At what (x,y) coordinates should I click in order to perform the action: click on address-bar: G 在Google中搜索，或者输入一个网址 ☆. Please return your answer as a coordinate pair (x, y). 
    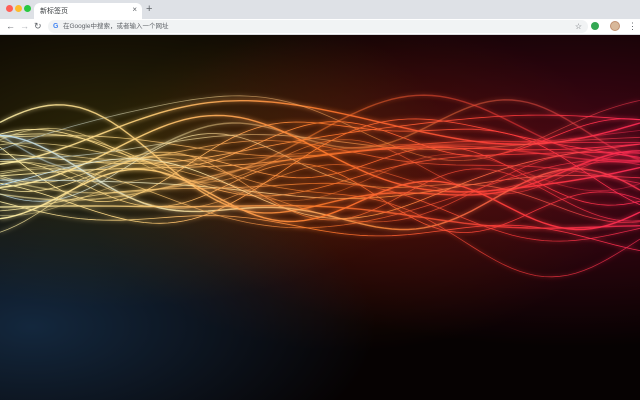
    Looking at the image, I should click on (318, 26).